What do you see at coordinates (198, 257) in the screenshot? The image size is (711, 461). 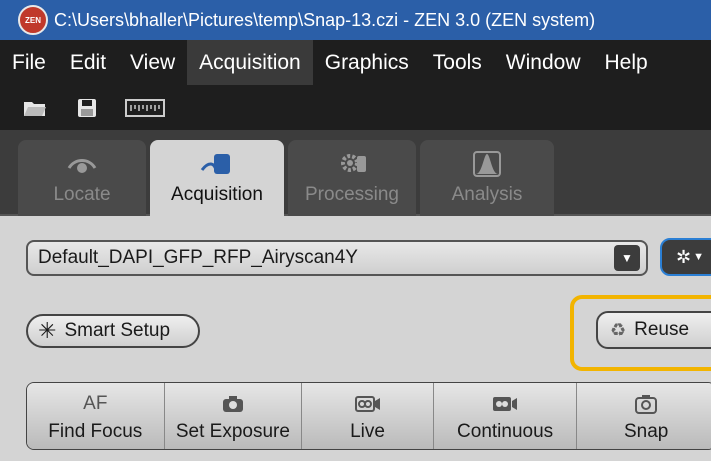 I see `experiment-select-value: Default_DAPI_GFP_RFP_Airyscan4Y` at bounding box center [198, 257].